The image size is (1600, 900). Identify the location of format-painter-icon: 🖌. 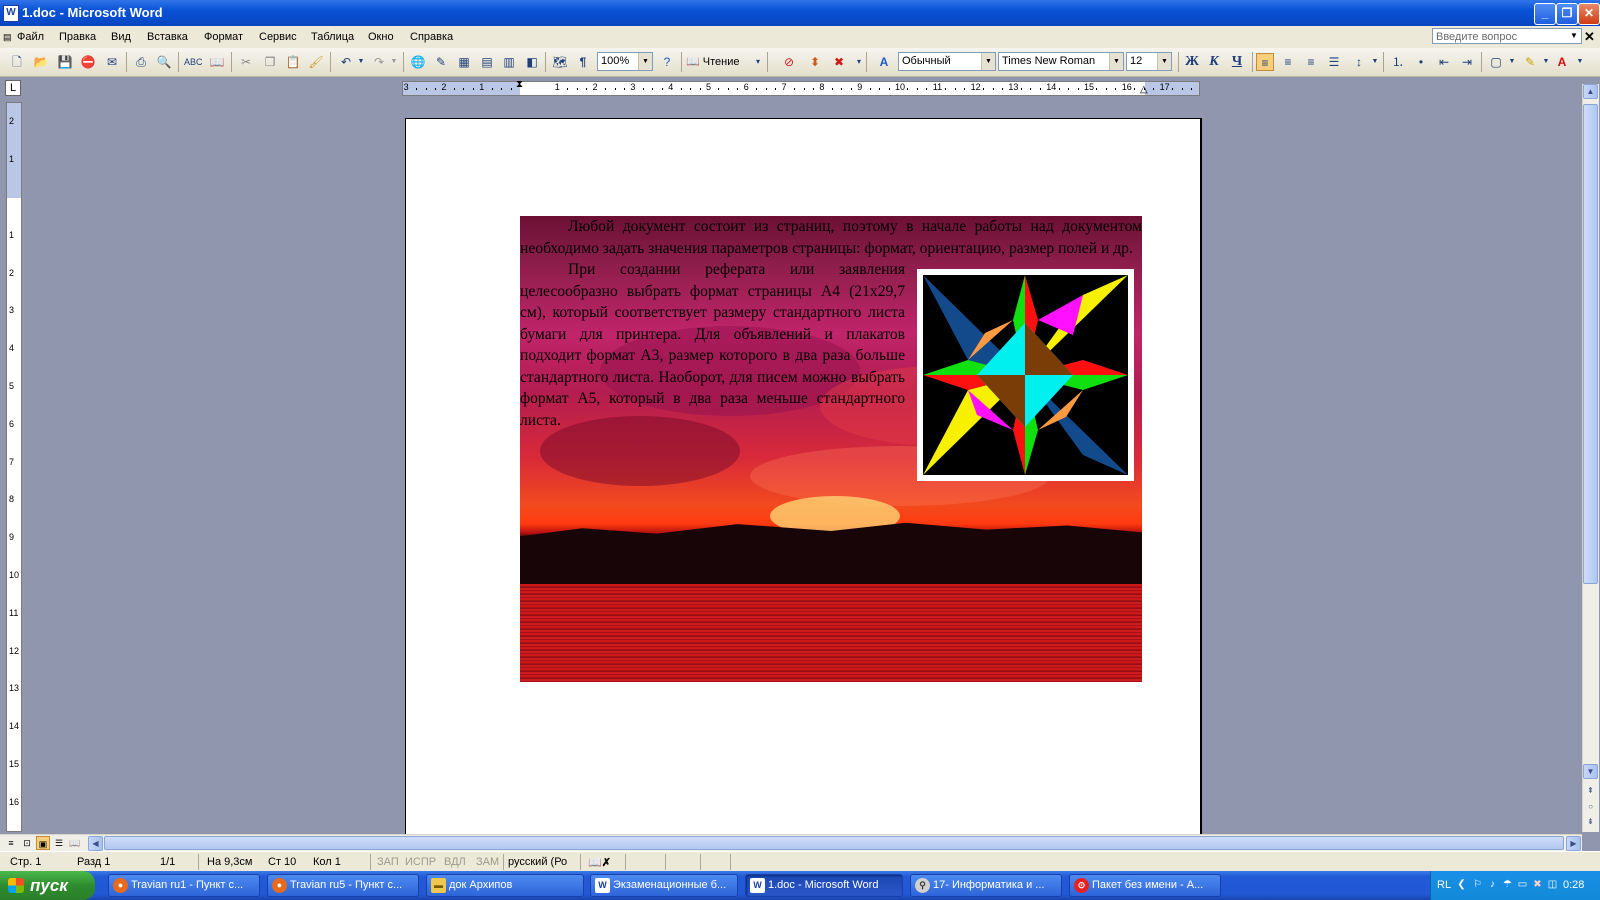
(316, 62).